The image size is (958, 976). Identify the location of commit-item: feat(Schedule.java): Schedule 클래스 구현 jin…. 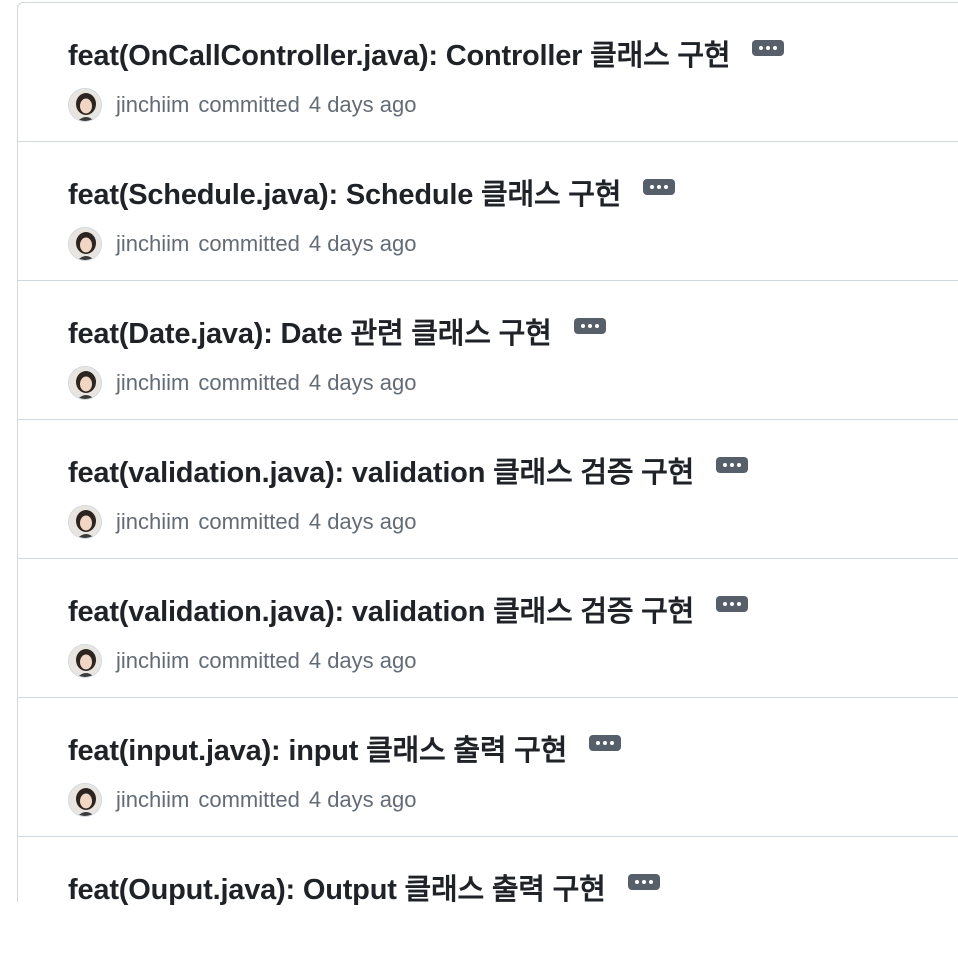
(488, 211).